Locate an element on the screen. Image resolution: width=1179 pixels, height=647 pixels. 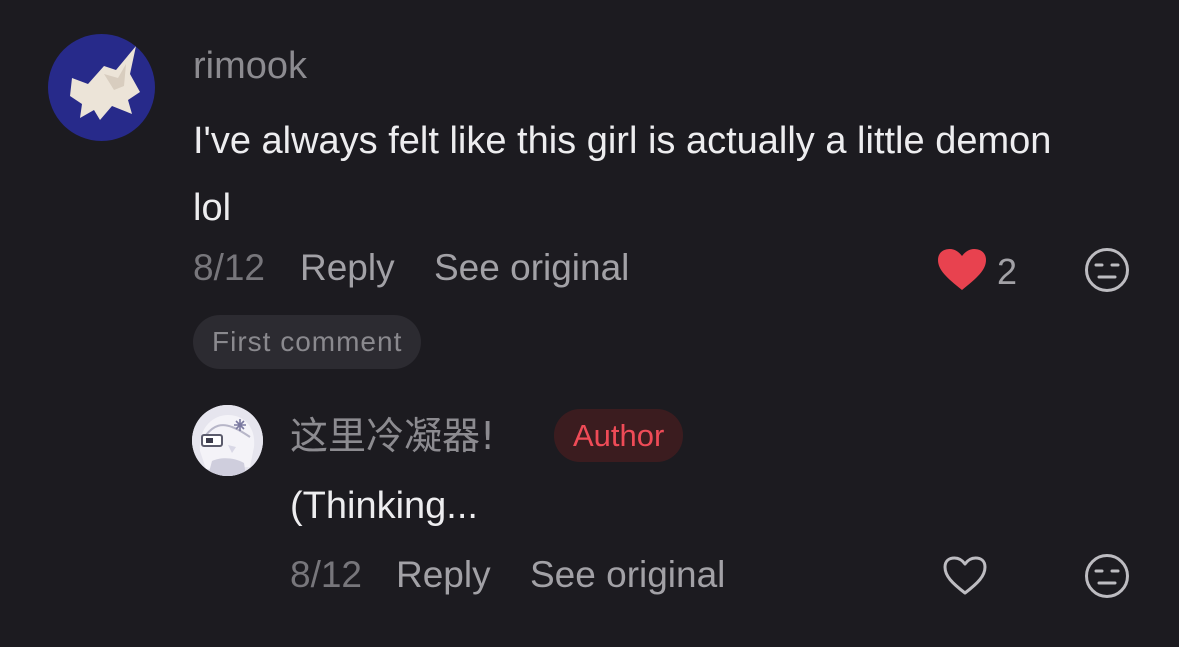
like-count: 2 is located at coordinates (1007, 271).